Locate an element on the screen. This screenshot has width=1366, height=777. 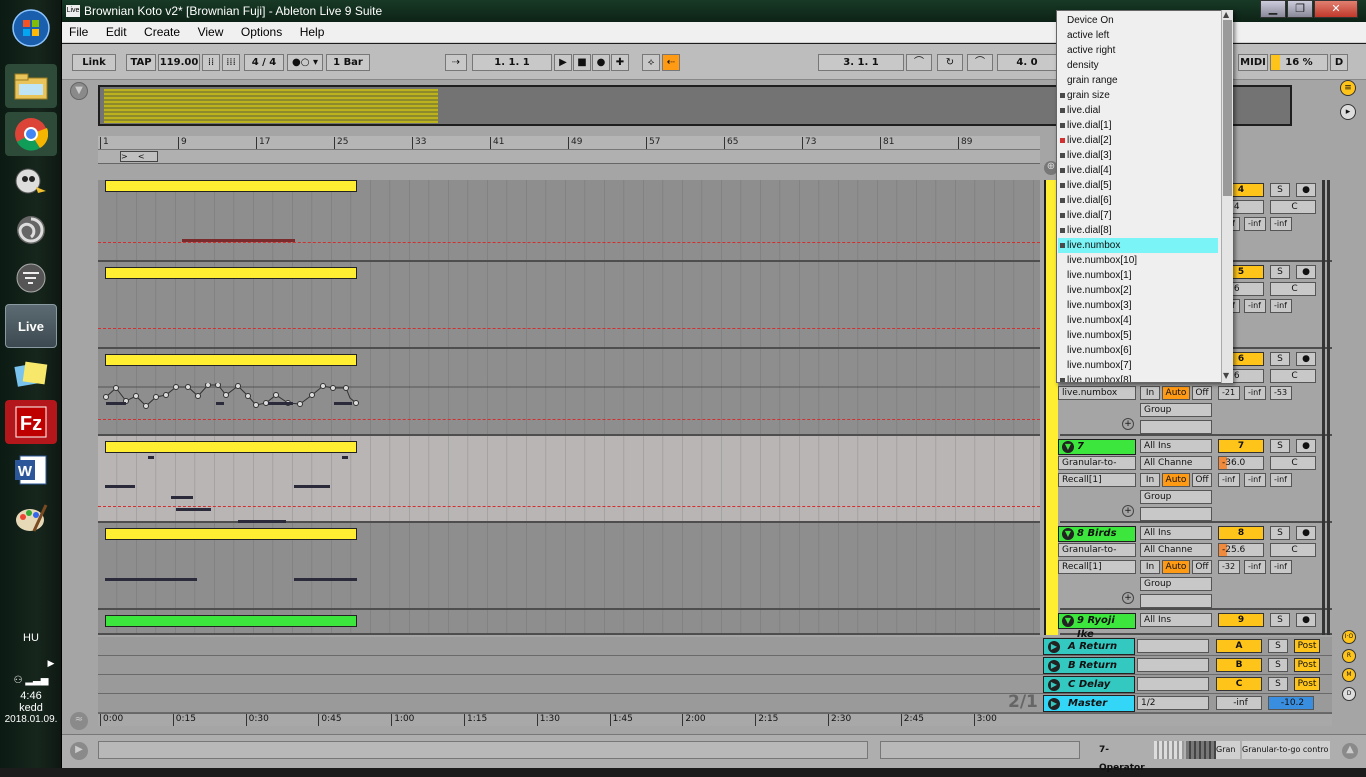
dropdown-option: live.dial[5] is located at coordinates (1138, 185).